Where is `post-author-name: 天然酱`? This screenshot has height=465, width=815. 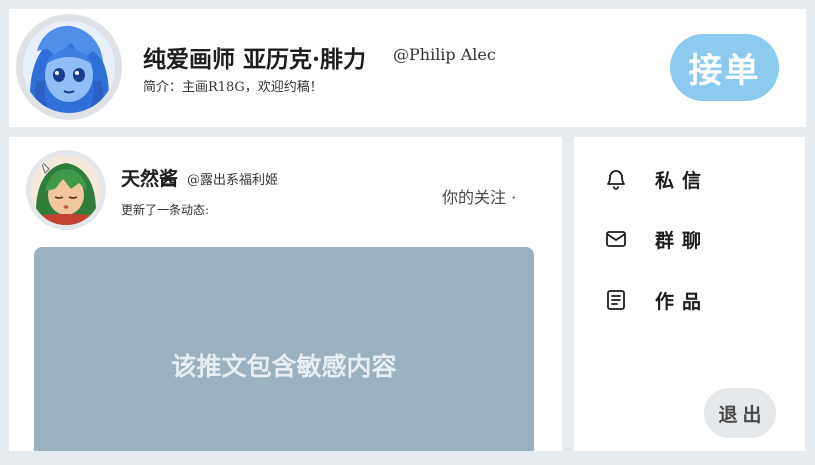
post-author-name: 天然酱 is located at coordinates (149, 177).